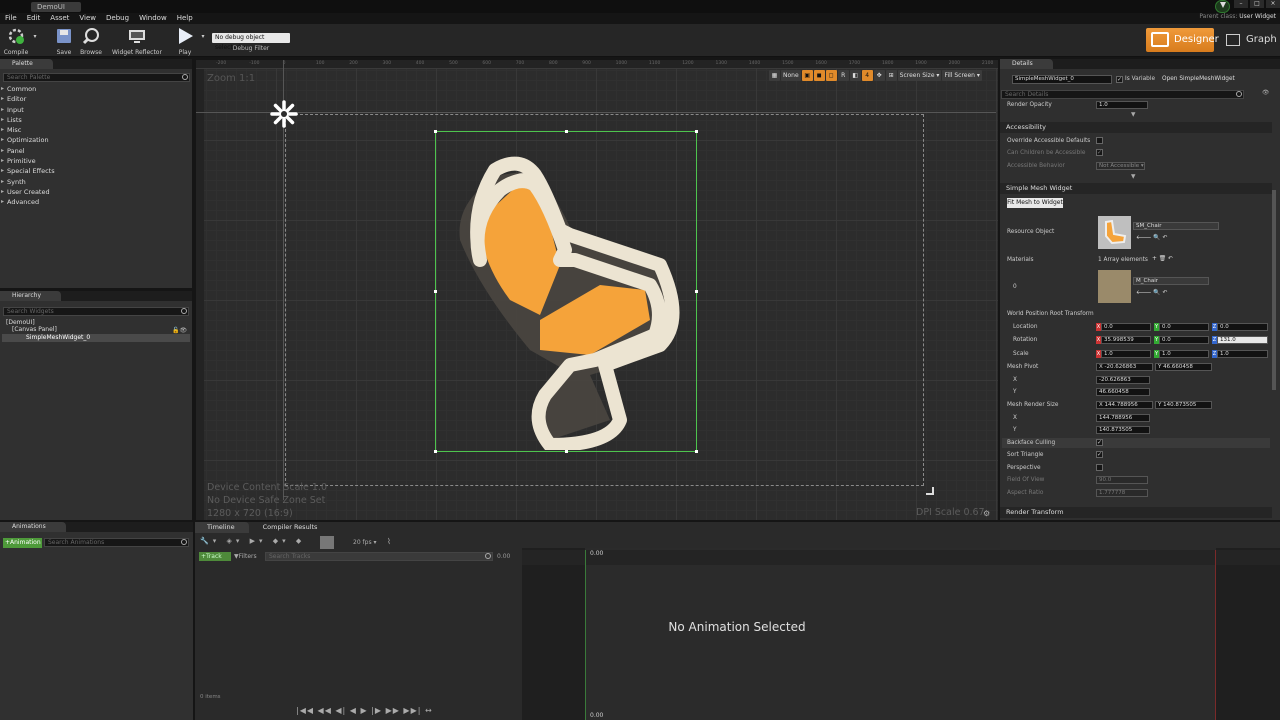  What do you see at coordinates (91, 41) in the screenshot?
I see `browse-button: Browse` at bounding box center [91, 41].